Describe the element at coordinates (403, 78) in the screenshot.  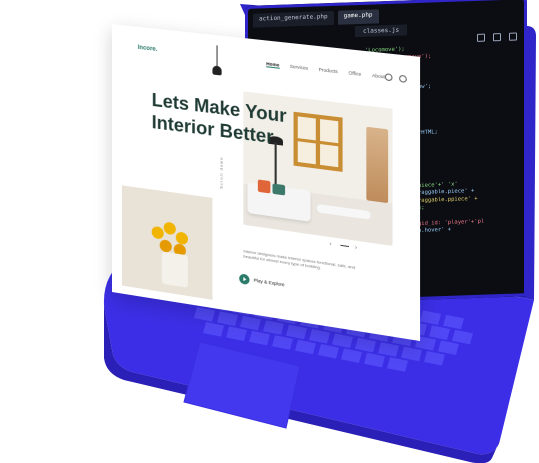
I see `cart-icon` at that location.